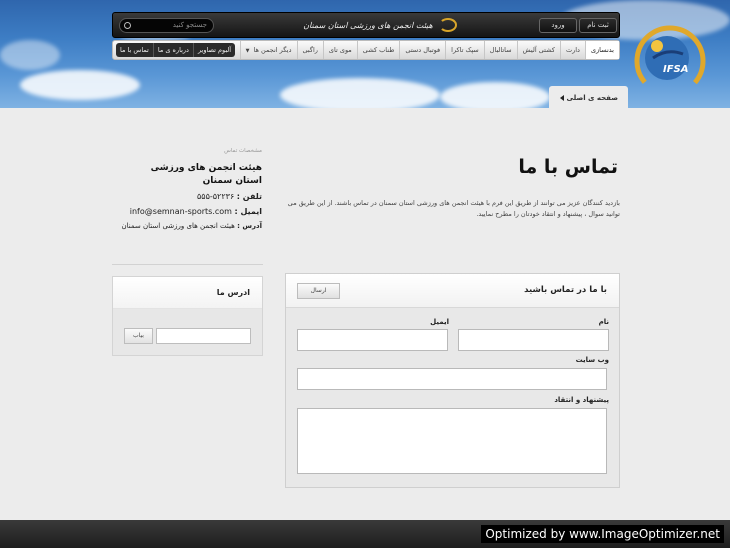 The width and height of the screenshot is (730, 548). I want to click on contact-info-heading: مشخصات تماس, so click(243, 151).